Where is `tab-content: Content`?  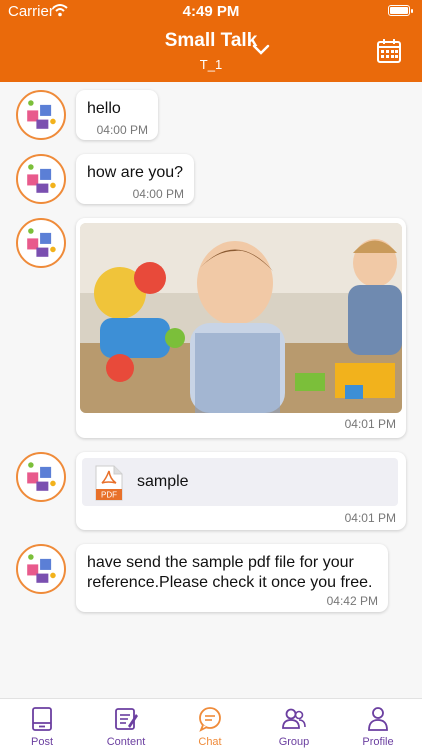
tab-content: Content is located at coordinates (126, 724).